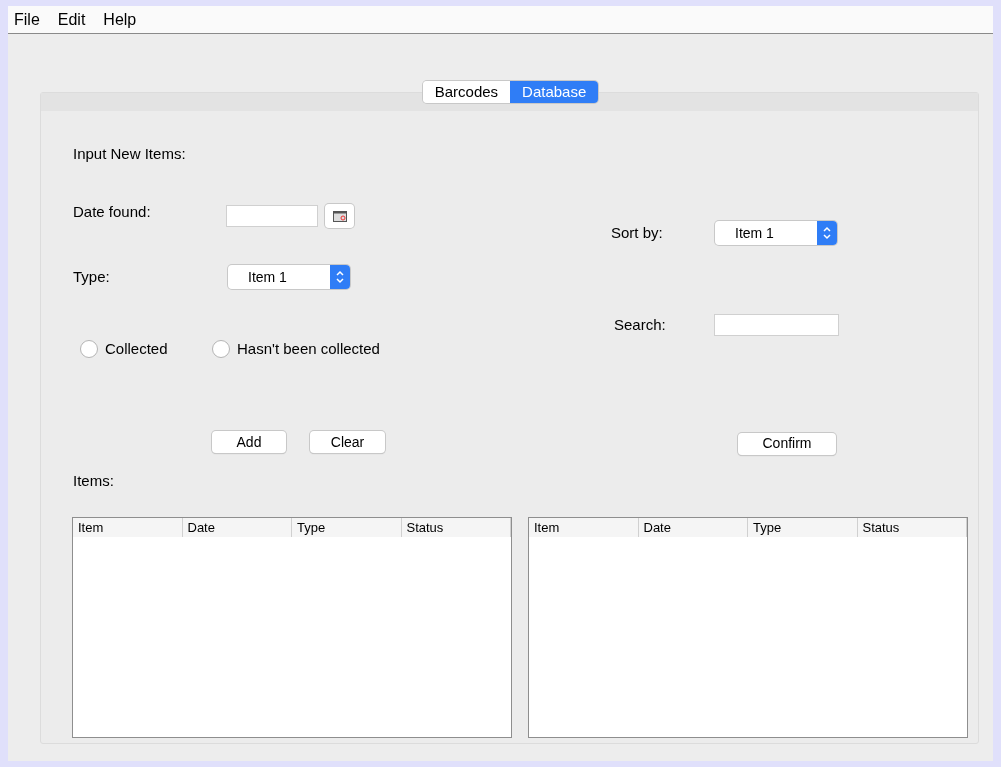 This screenshot has height=767, width=1001. I want to click on push-button: Confirm, so click(787, 443).